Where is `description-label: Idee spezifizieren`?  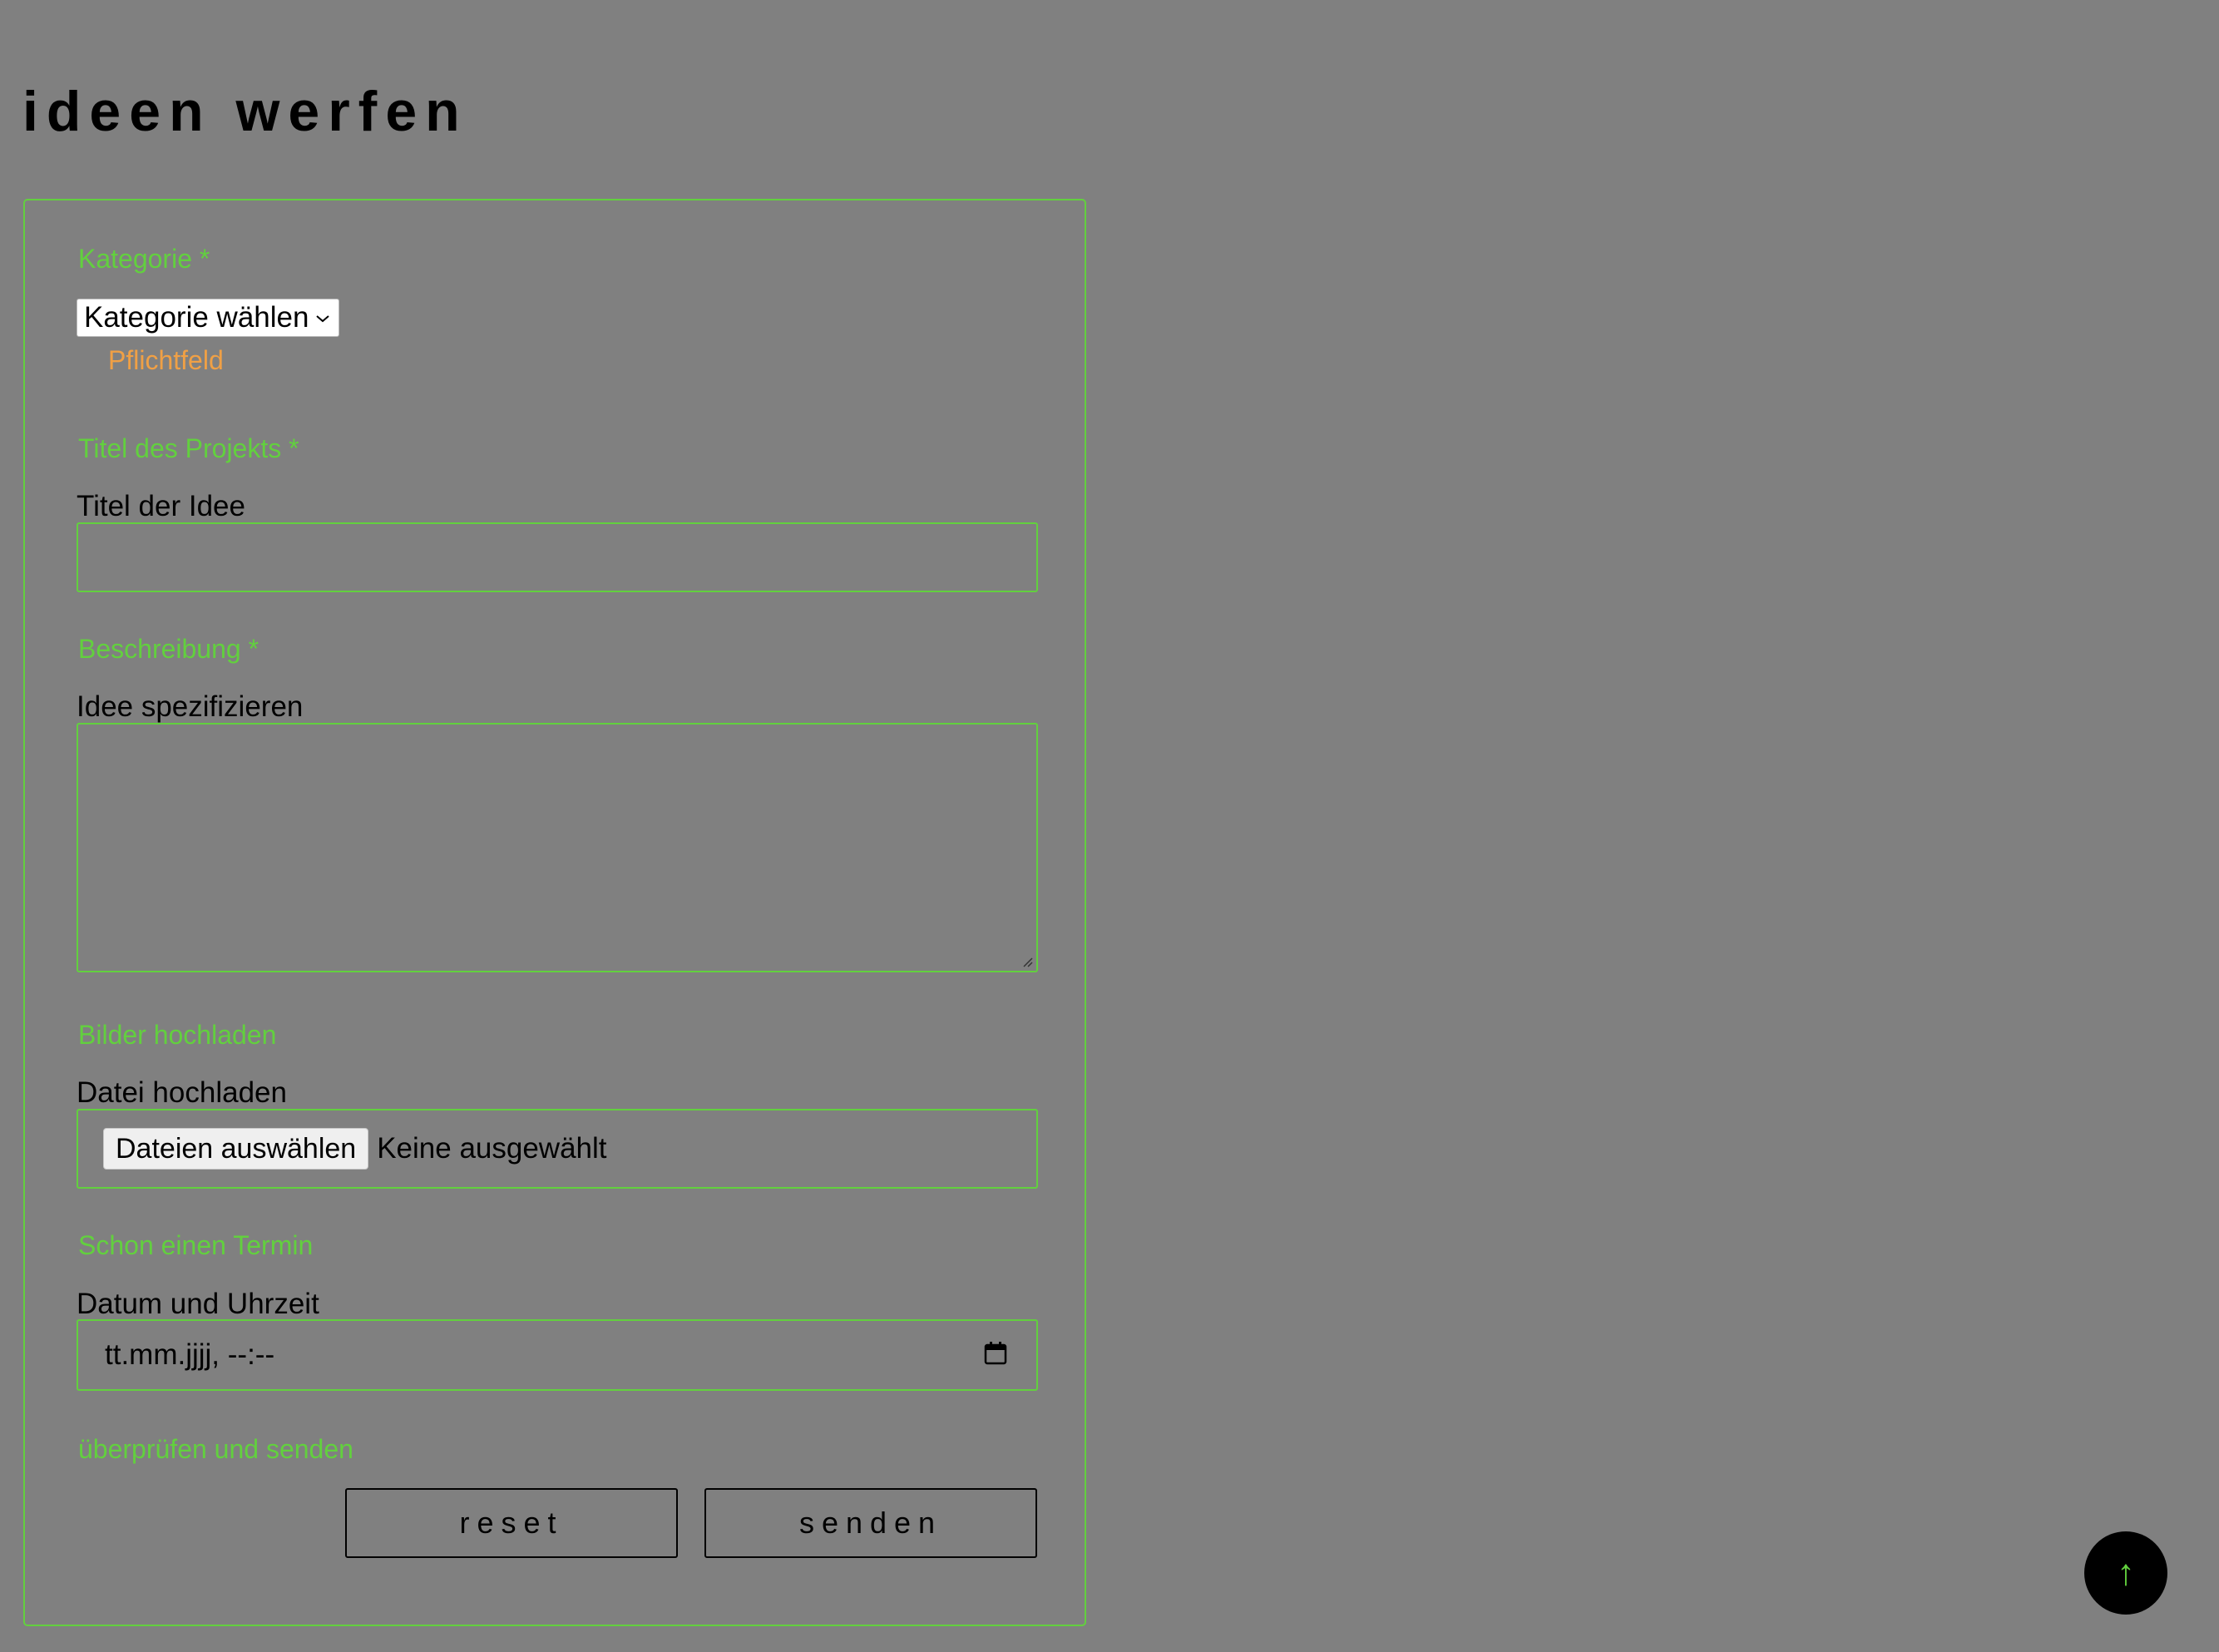
description-label: Idee spezifizieren is located at coordinates (191, 706).